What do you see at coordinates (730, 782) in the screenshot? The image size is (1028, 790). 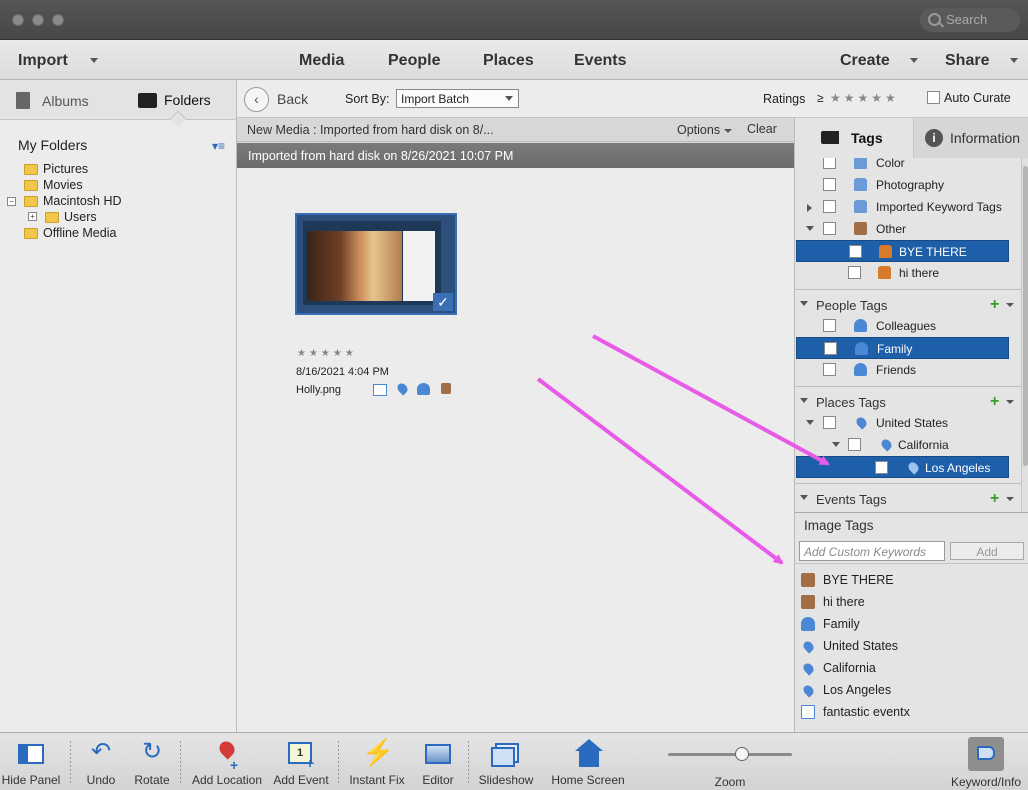 I see `zoom-label: Zoom` at bounding box center [730, 782].